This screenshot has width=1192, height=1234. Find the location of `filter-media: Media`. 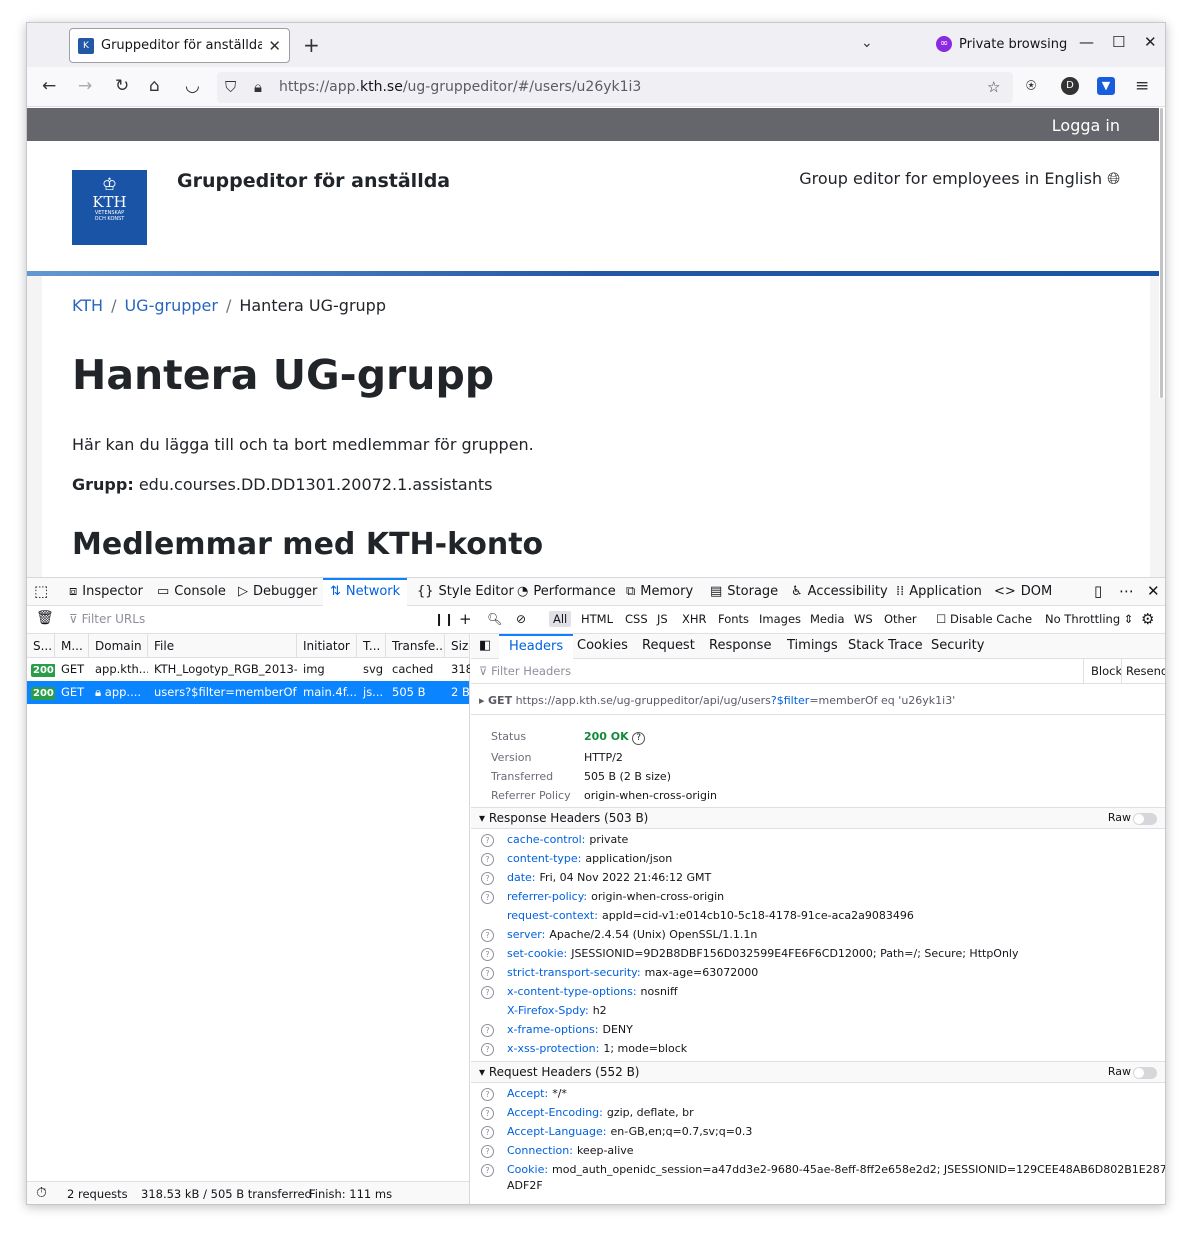

filter-media: Media is located at coordinates (827, 619).